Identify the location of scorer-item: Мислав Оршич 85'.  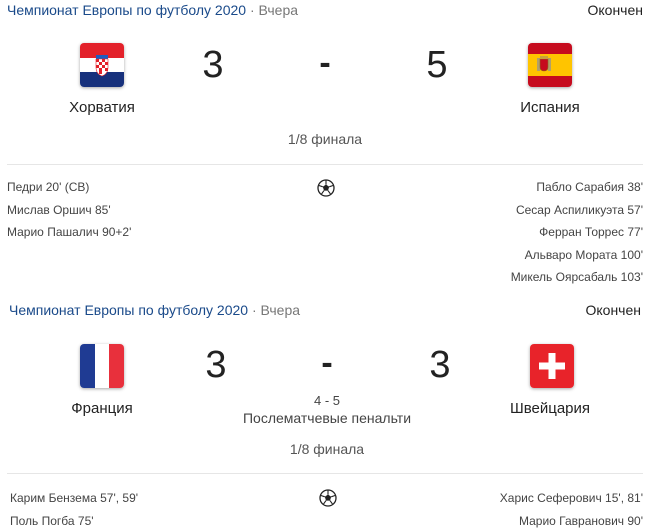
(59, 209).